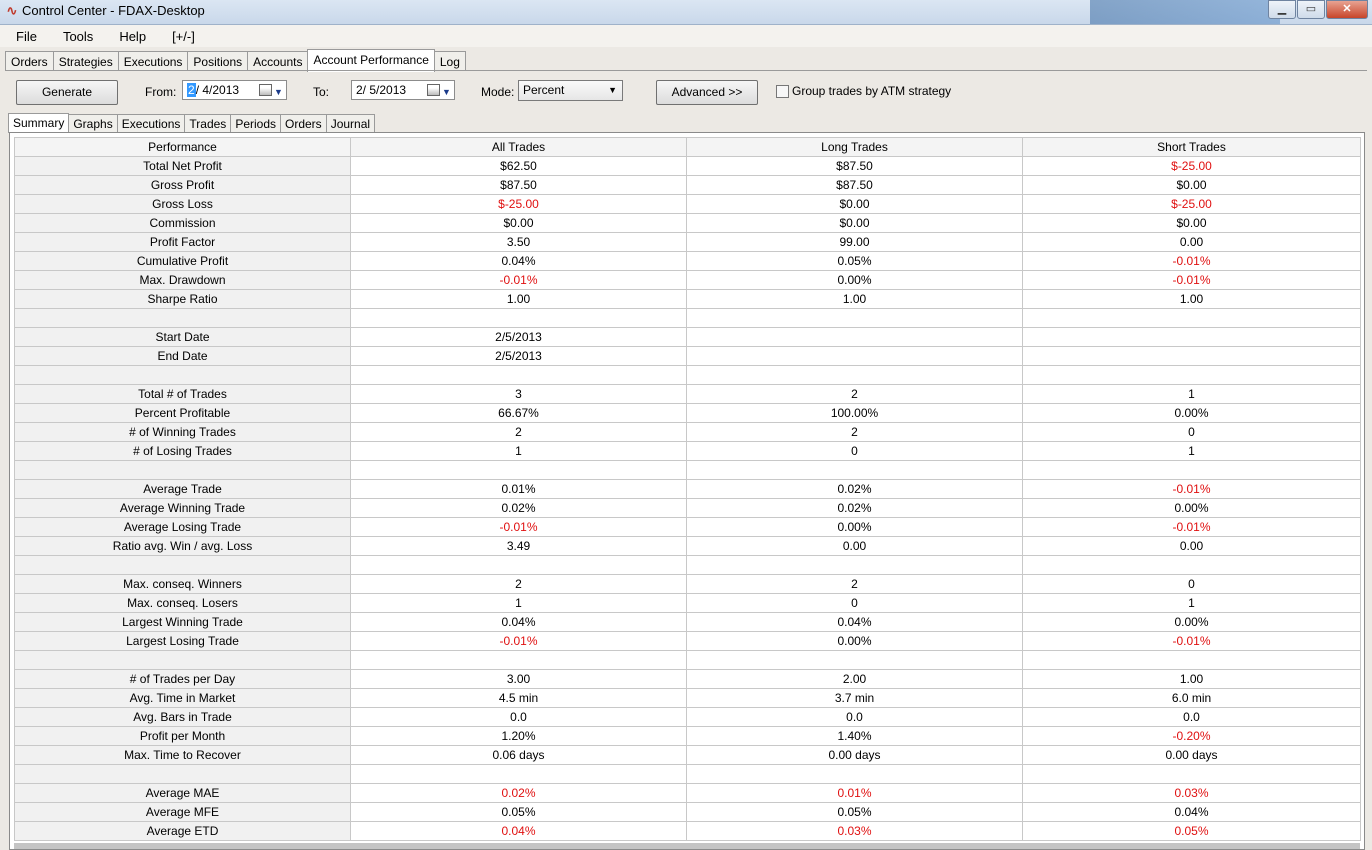  What do you see at coordinates (687, 413) in the screenshot?
I see `table-row: Percent Profitable 66.67% 100.00% 0.00%` at bounding box center [687, 413].